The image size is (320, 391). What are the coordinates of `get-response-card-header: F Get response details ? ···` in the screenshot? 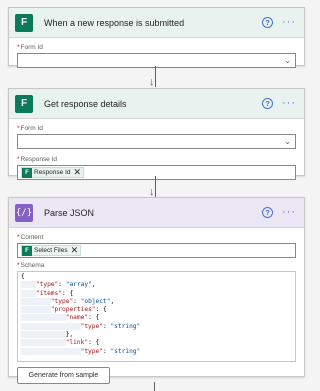 It's located at (156, 104).